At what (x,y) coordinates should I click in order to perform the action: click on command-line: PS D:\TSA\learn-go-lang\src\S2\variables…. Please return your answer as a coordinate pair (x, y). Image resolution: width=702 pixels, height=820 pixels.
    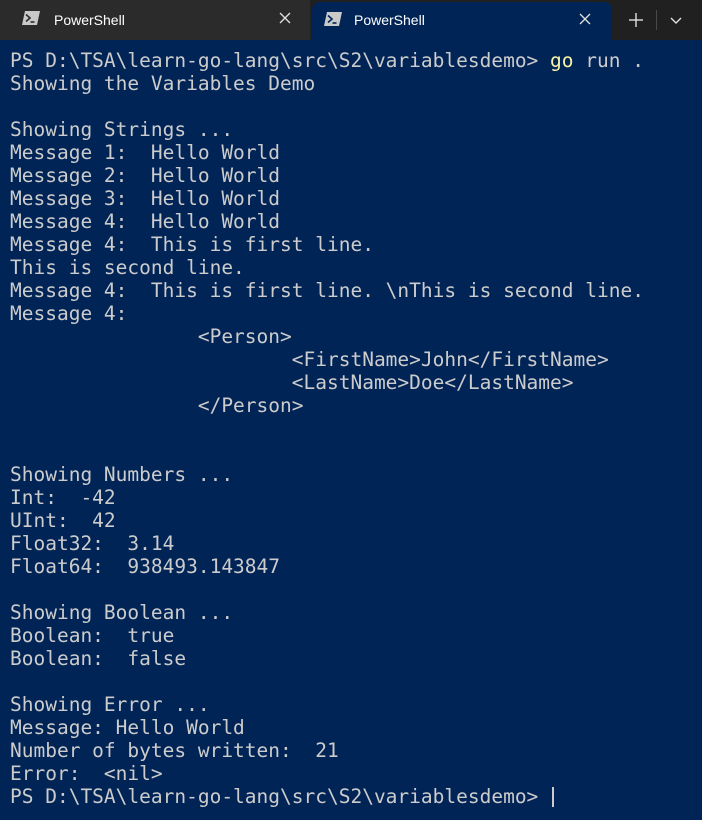
    Looking at the image, I should click on (327, 60).